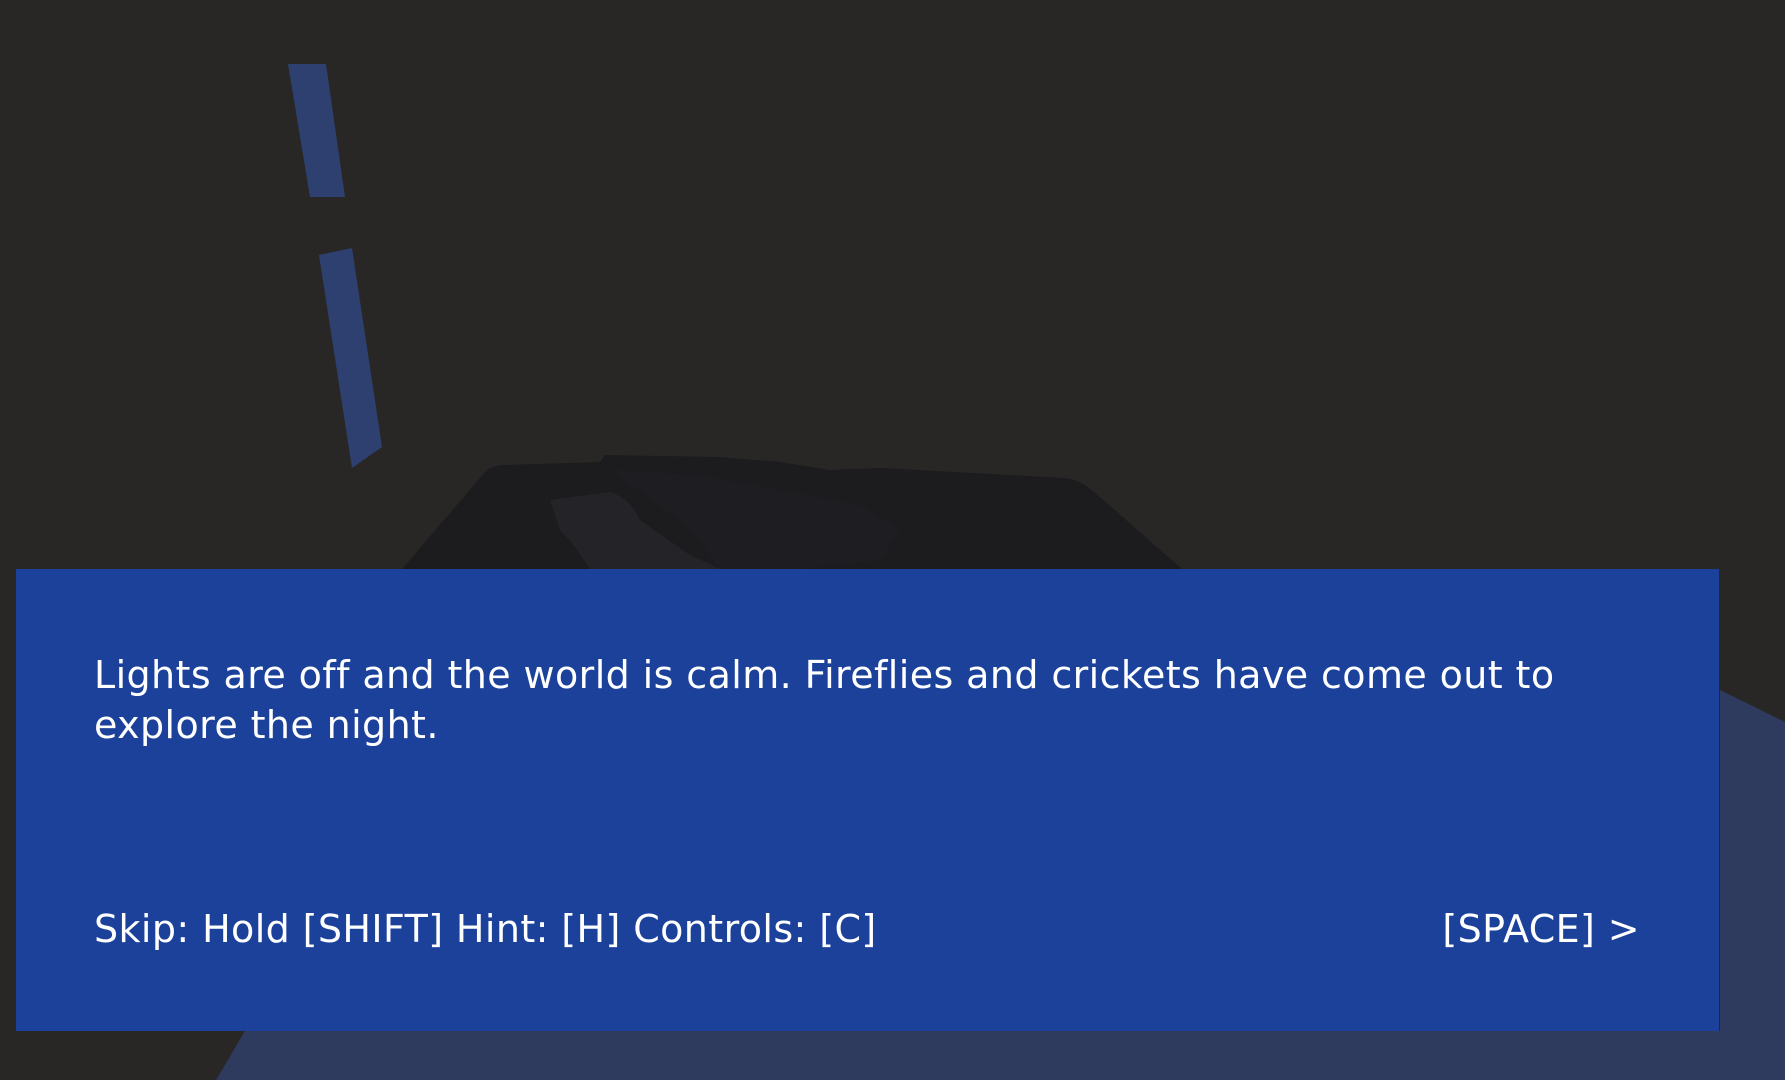 This screenshot has height=1080, width=1785. What do you see at coordinates (1541, 929) in the screenshot?
I see `continue-prompt: [SPACE] >` at bounding box center [1541, 929].